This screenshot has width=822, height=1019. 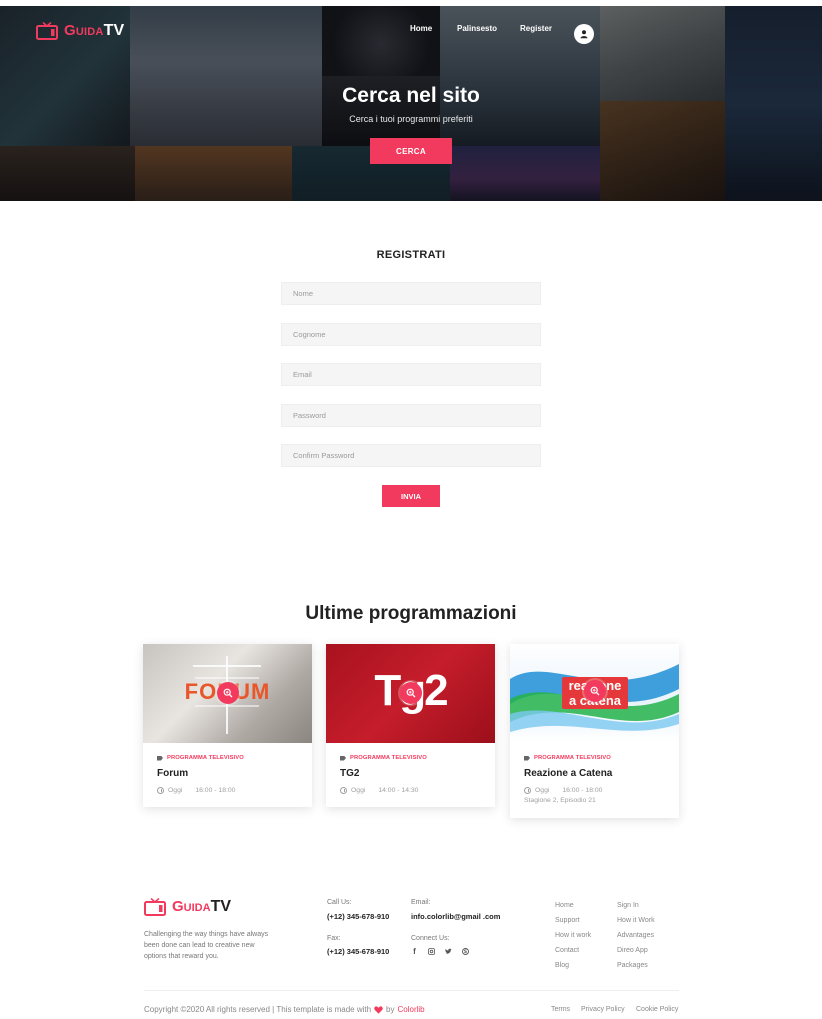 I want to click on brand-name-b: TV, so click(x=114, y=30).